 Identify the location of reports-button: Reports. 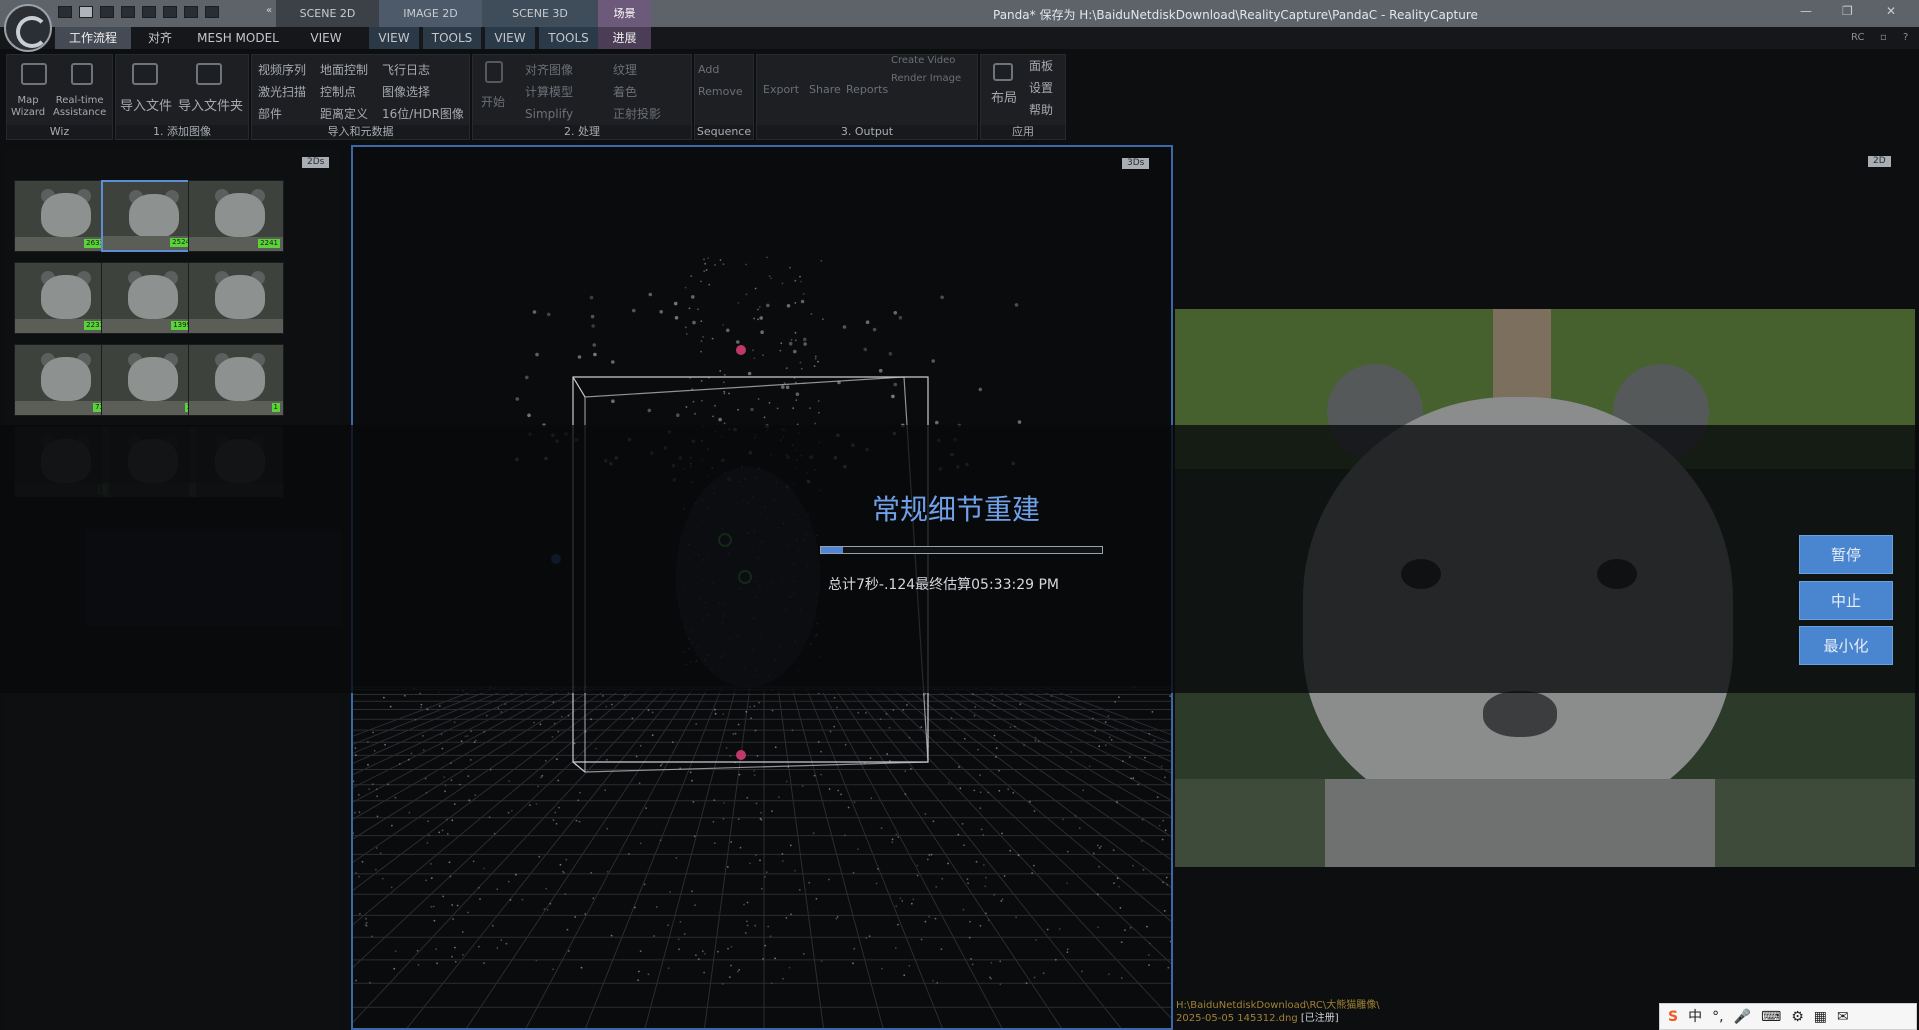
(867, 89).